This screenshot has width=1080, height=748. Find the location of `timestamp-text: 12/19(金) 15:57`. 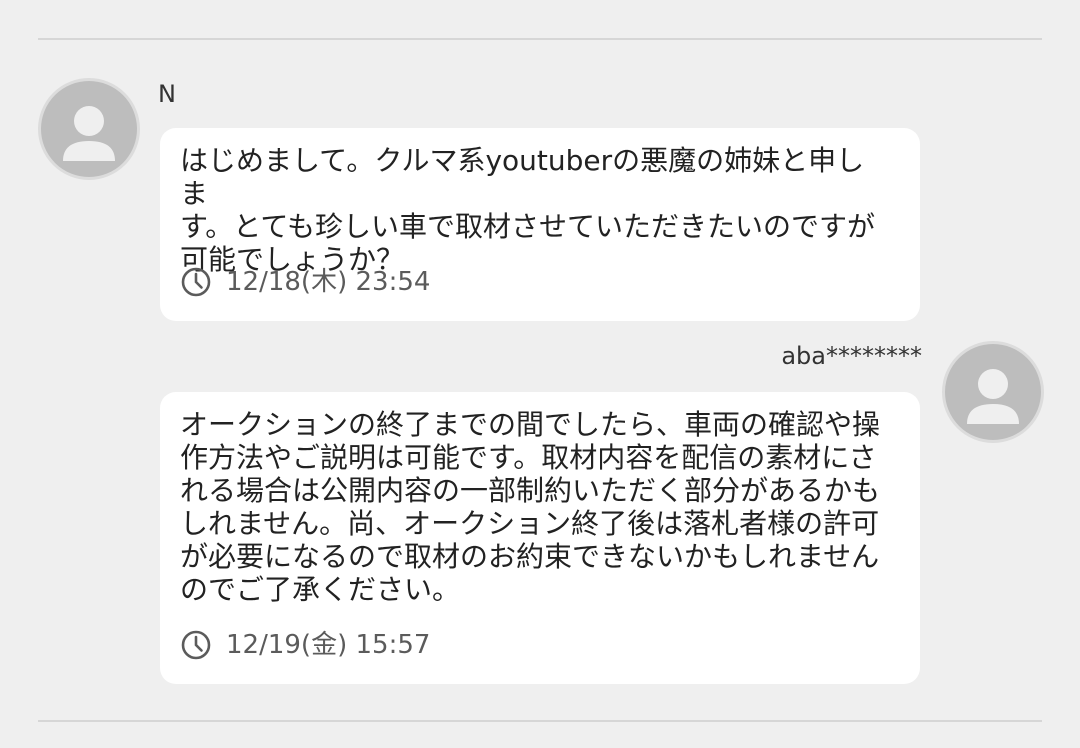

timestamp-text: 12/19(金) 15:57 is located at coordinates (328, 645).